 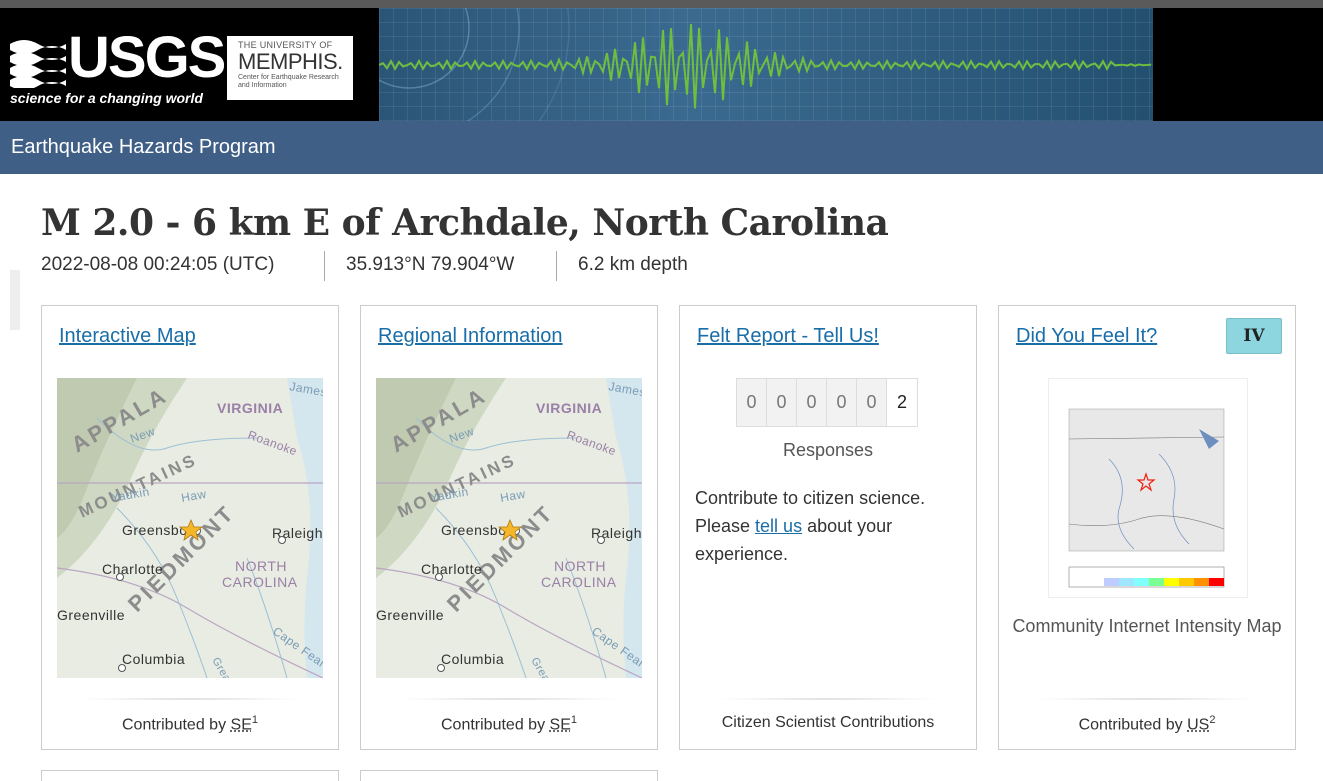 I want to click on citizen-contributions: Citizen Scientist Contributions, so click(x=828, y=722).